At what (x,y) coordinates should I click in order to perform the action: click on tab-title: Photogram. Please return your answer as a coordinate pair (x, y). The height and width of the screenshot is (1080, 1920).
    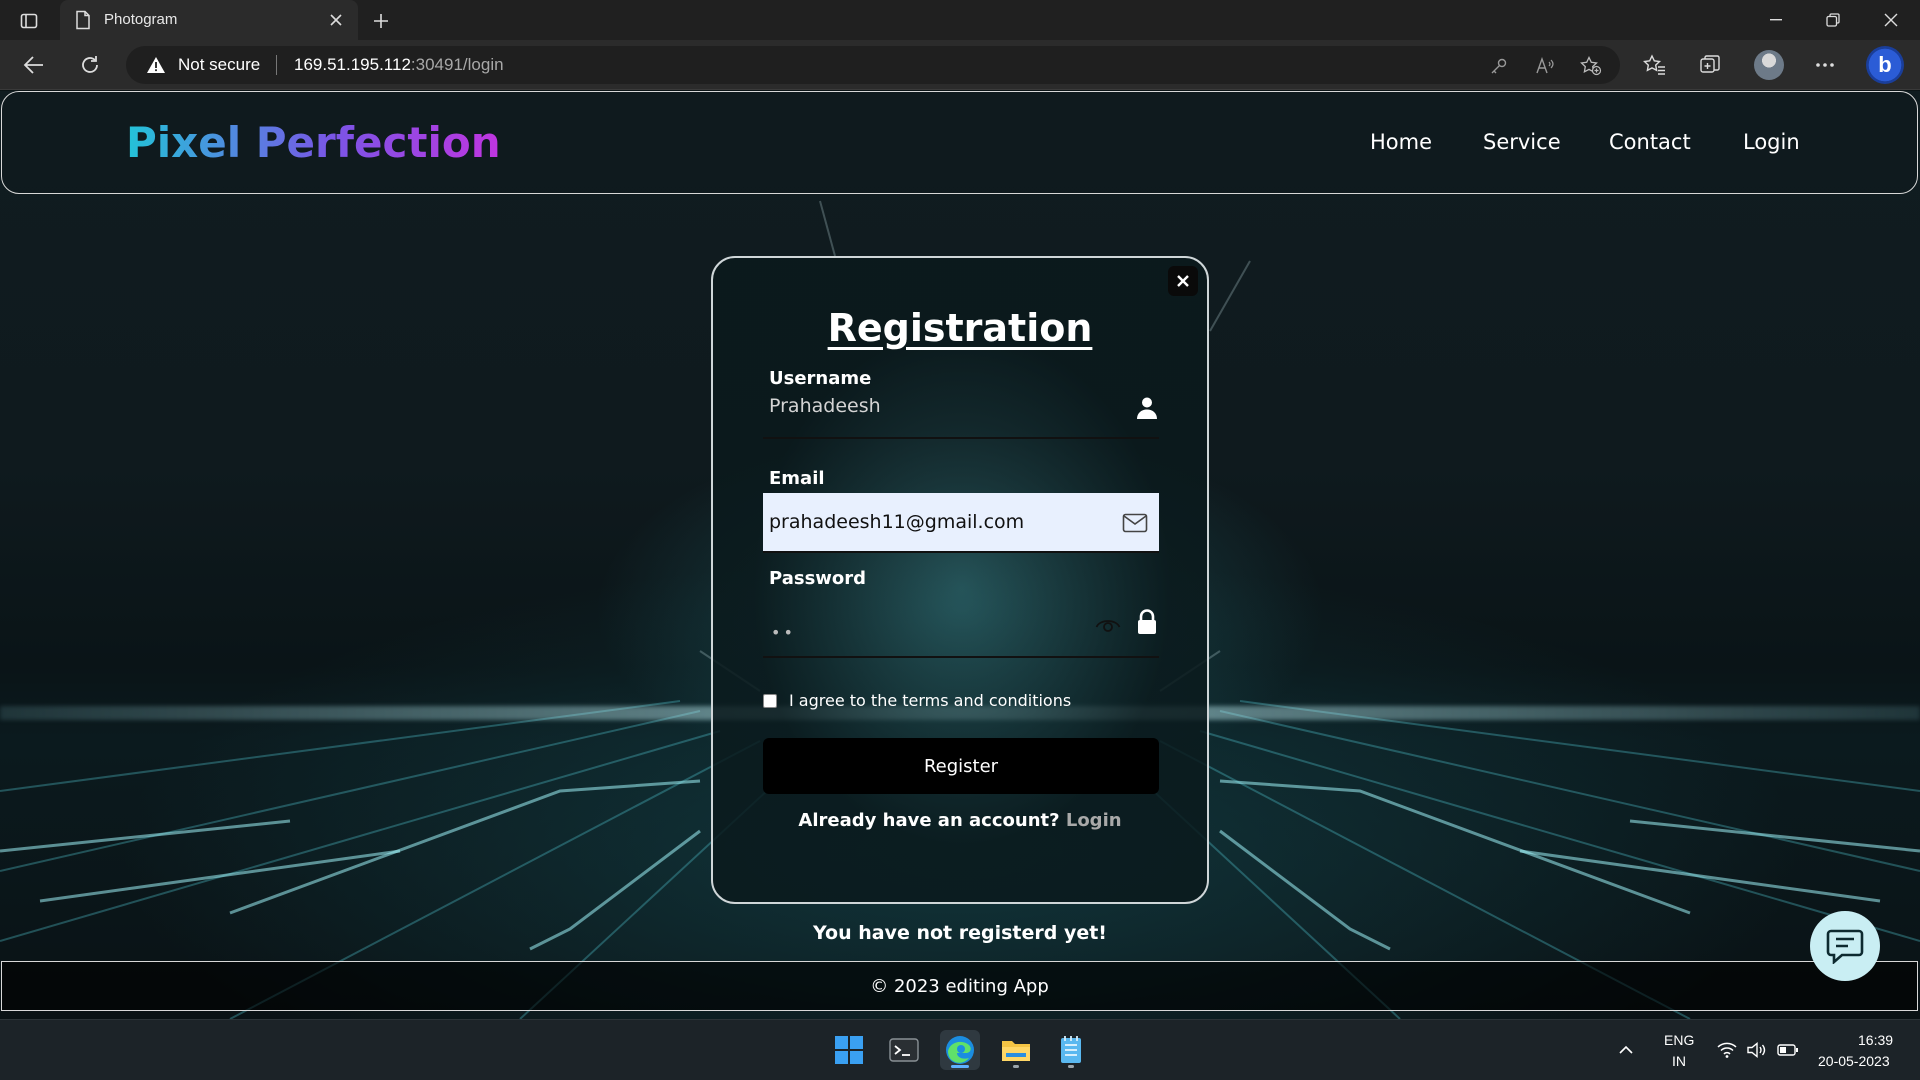
    Looking at the image, I should click on (141, 19).